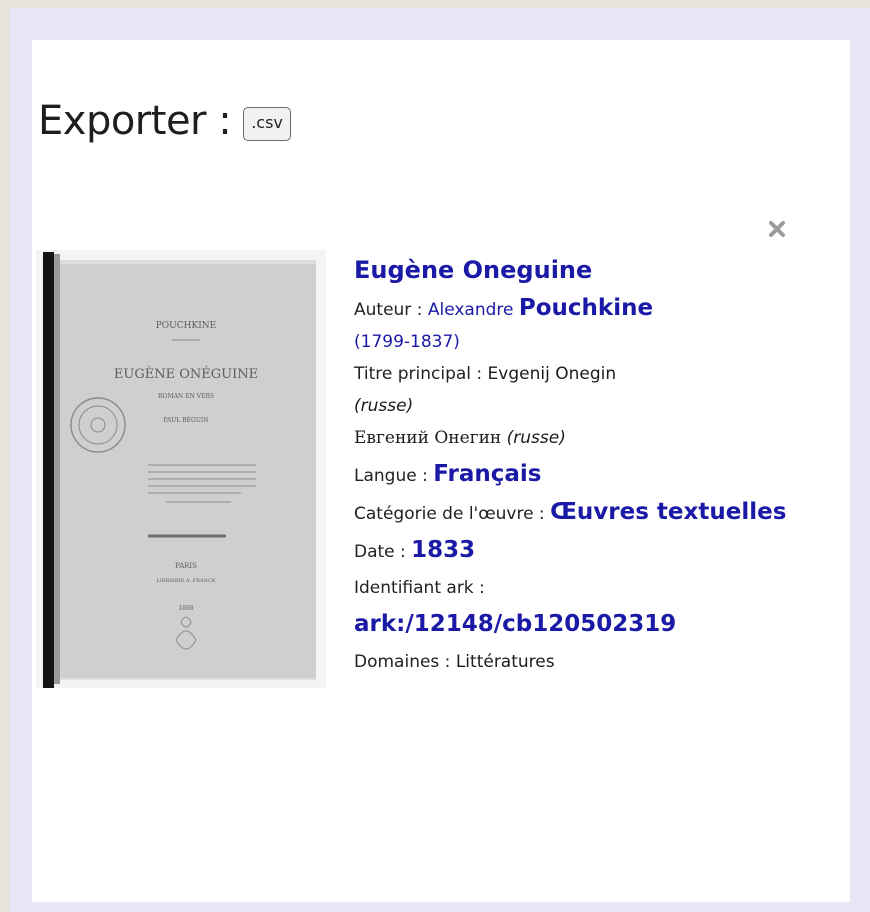 This screenshot has height=912, width=870. What do you see at coordinates (186, 566) in the screenshot?
I see `cover-city: PARIS` at bounding box center [186, 566].